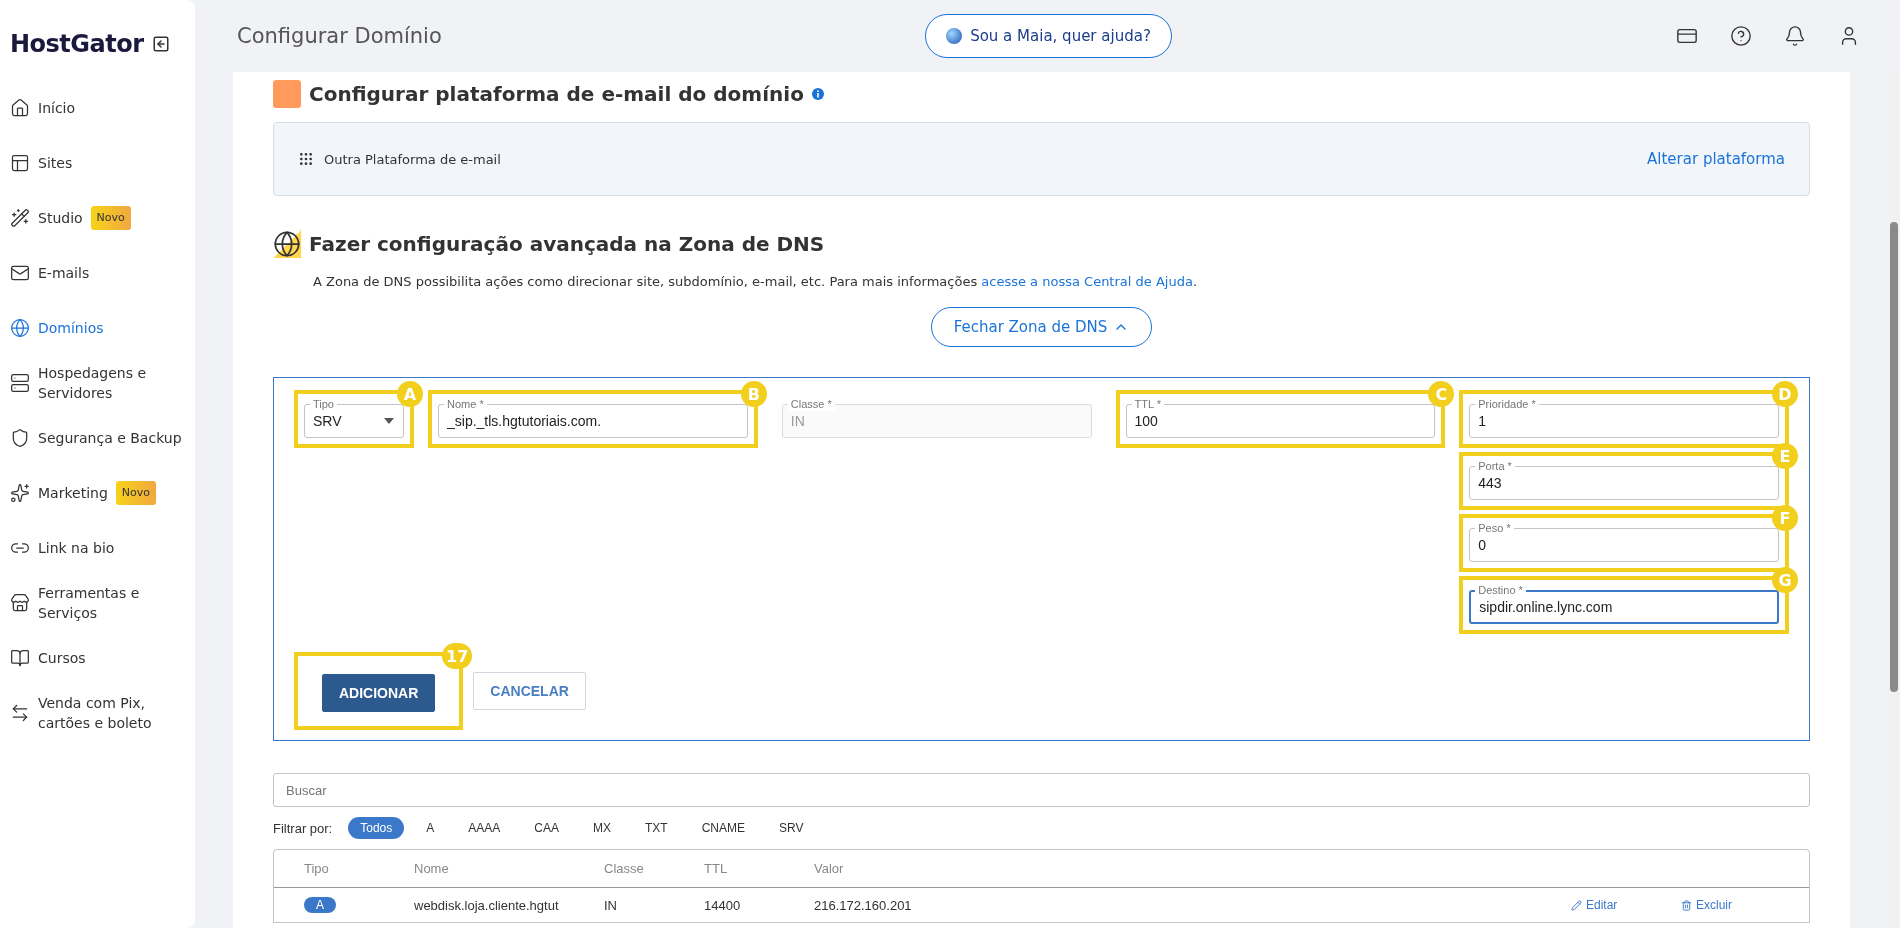 The image size is (1900, 928). Describe the element at coordinates (412, 159) in the screenshot. I see `platform-name: Outra Plataforma de e-mail` at that location.